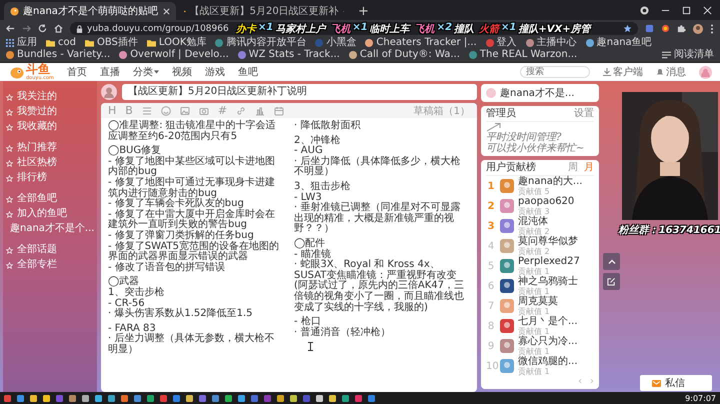 The height and width of the screenshot is (404, 720). Describe the element at coordinates (299, 92) in the screenshot. I see `title-field: 【战区更新】5月20日战区更新补丁说明` at that location.